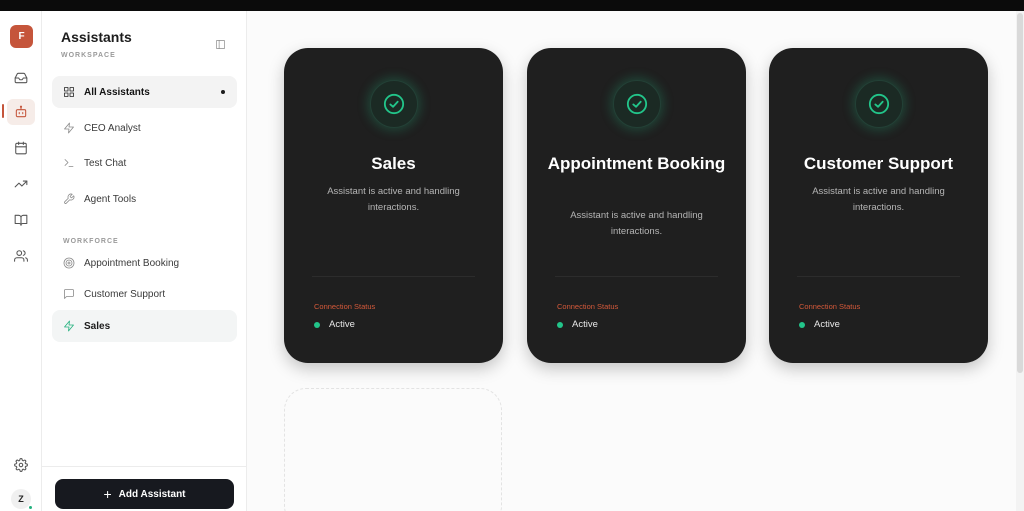  What do you see at coordinates (69, 198) in the screenshot?
I see `wrench-icon` at bounding box center [69, 198].